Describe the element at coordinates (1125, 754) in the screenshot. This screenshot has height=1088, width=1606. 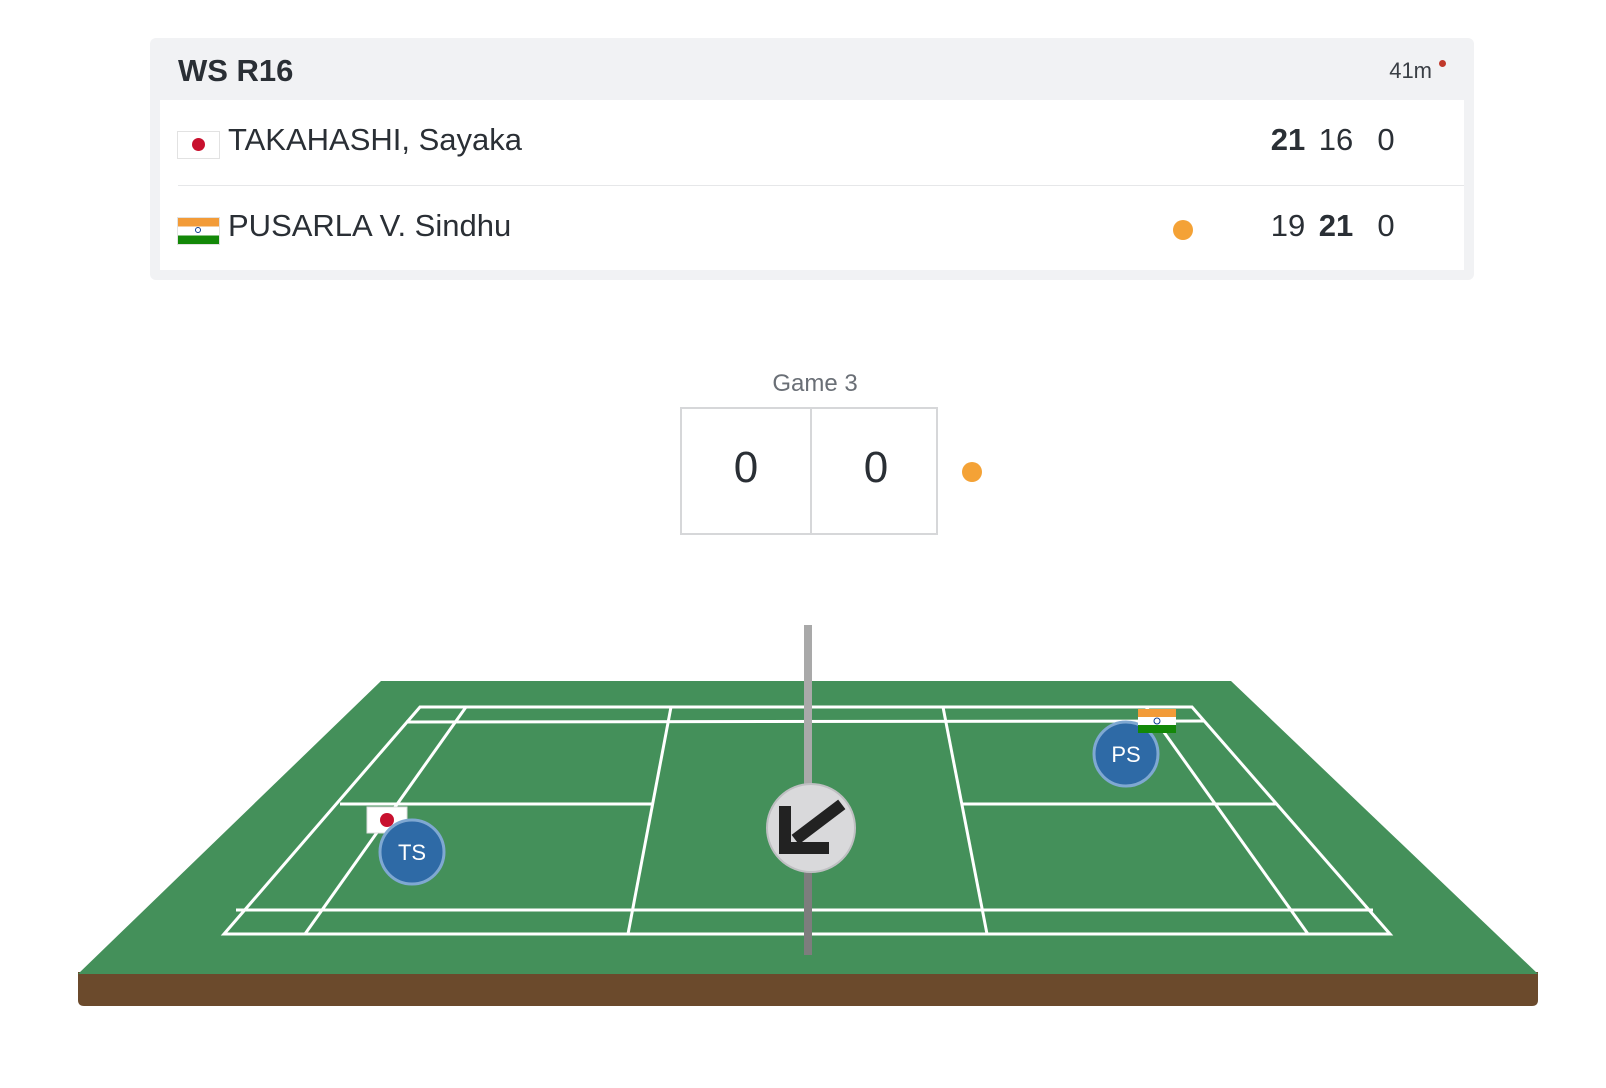
I see `player-initials: PS` at that location.